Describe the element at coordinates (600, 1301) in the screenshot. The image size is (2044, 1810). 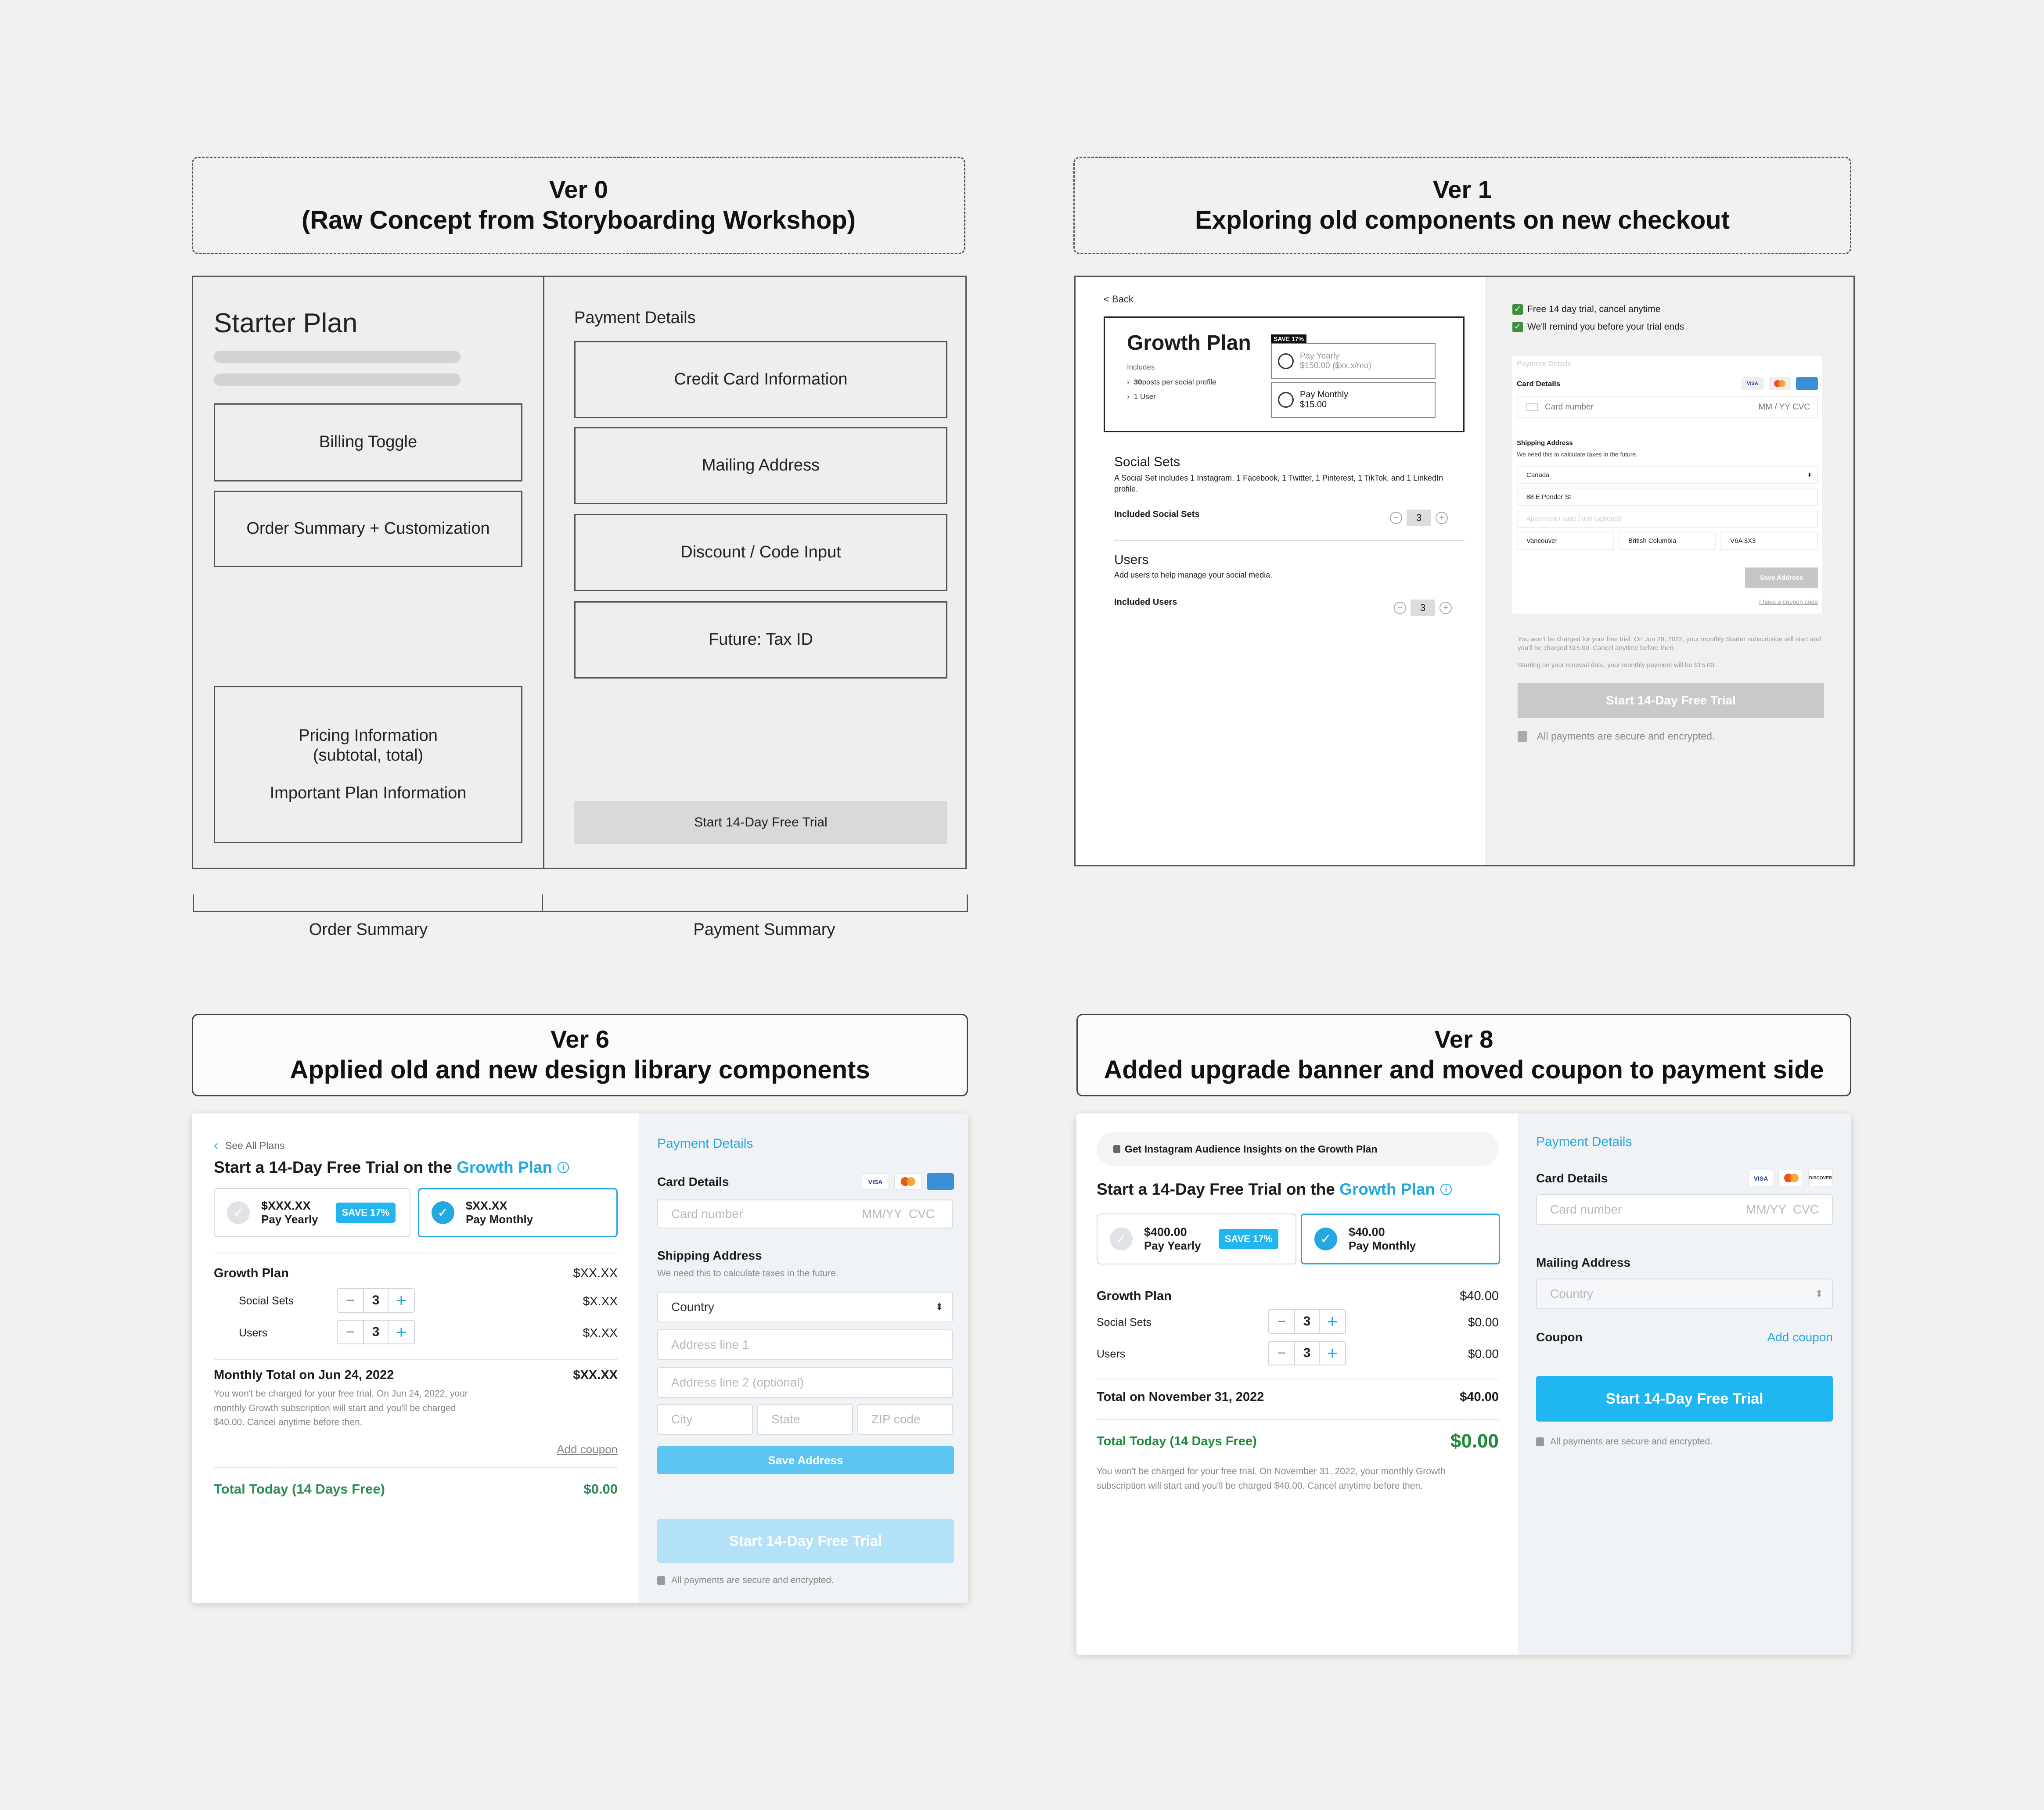
I see `social-price: $X.XX` at that location.